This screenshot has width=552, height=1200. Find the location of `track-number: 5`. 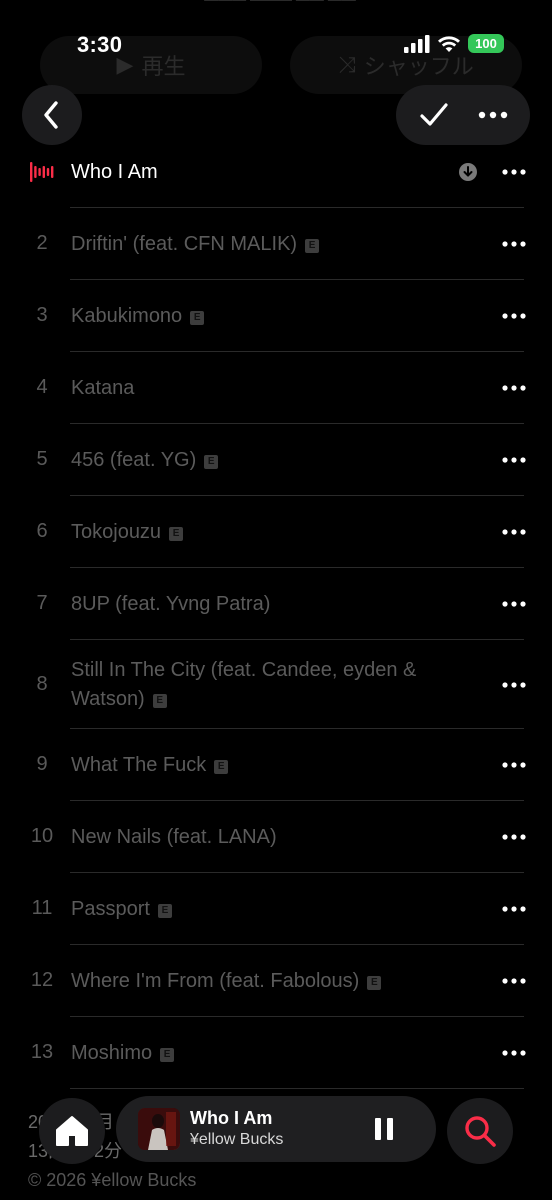

track-number: 5 is located at coordinates (42, 459).